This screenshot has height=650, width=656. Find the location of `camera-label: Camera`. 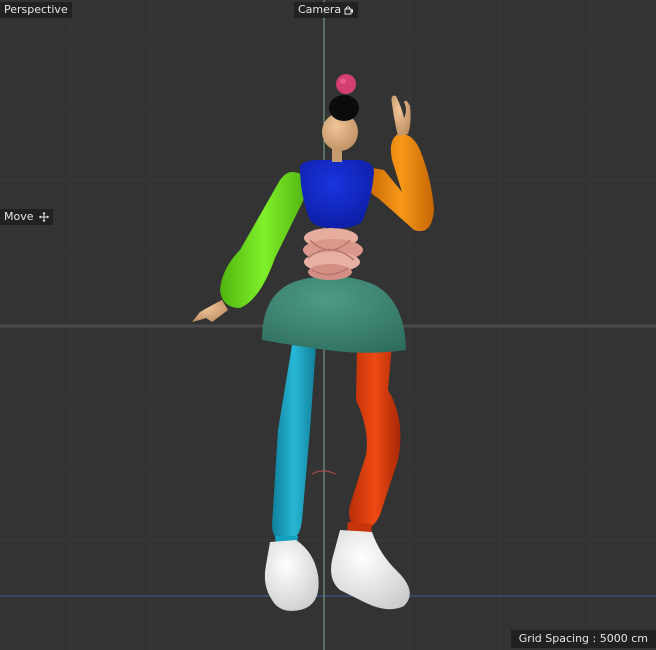

camera-label: Camera is located at coordinates (326, 10).